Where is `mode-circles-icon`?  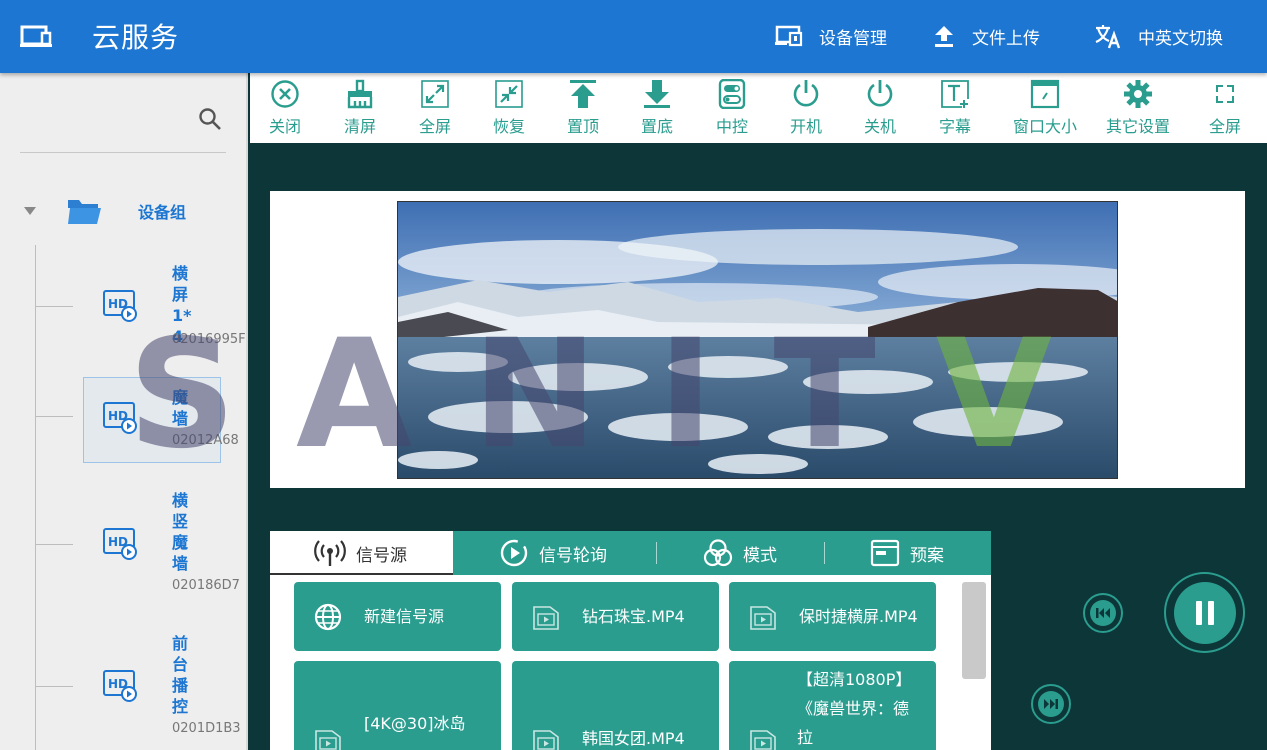
mode-circles-icon is located at coordinates (718, 553).